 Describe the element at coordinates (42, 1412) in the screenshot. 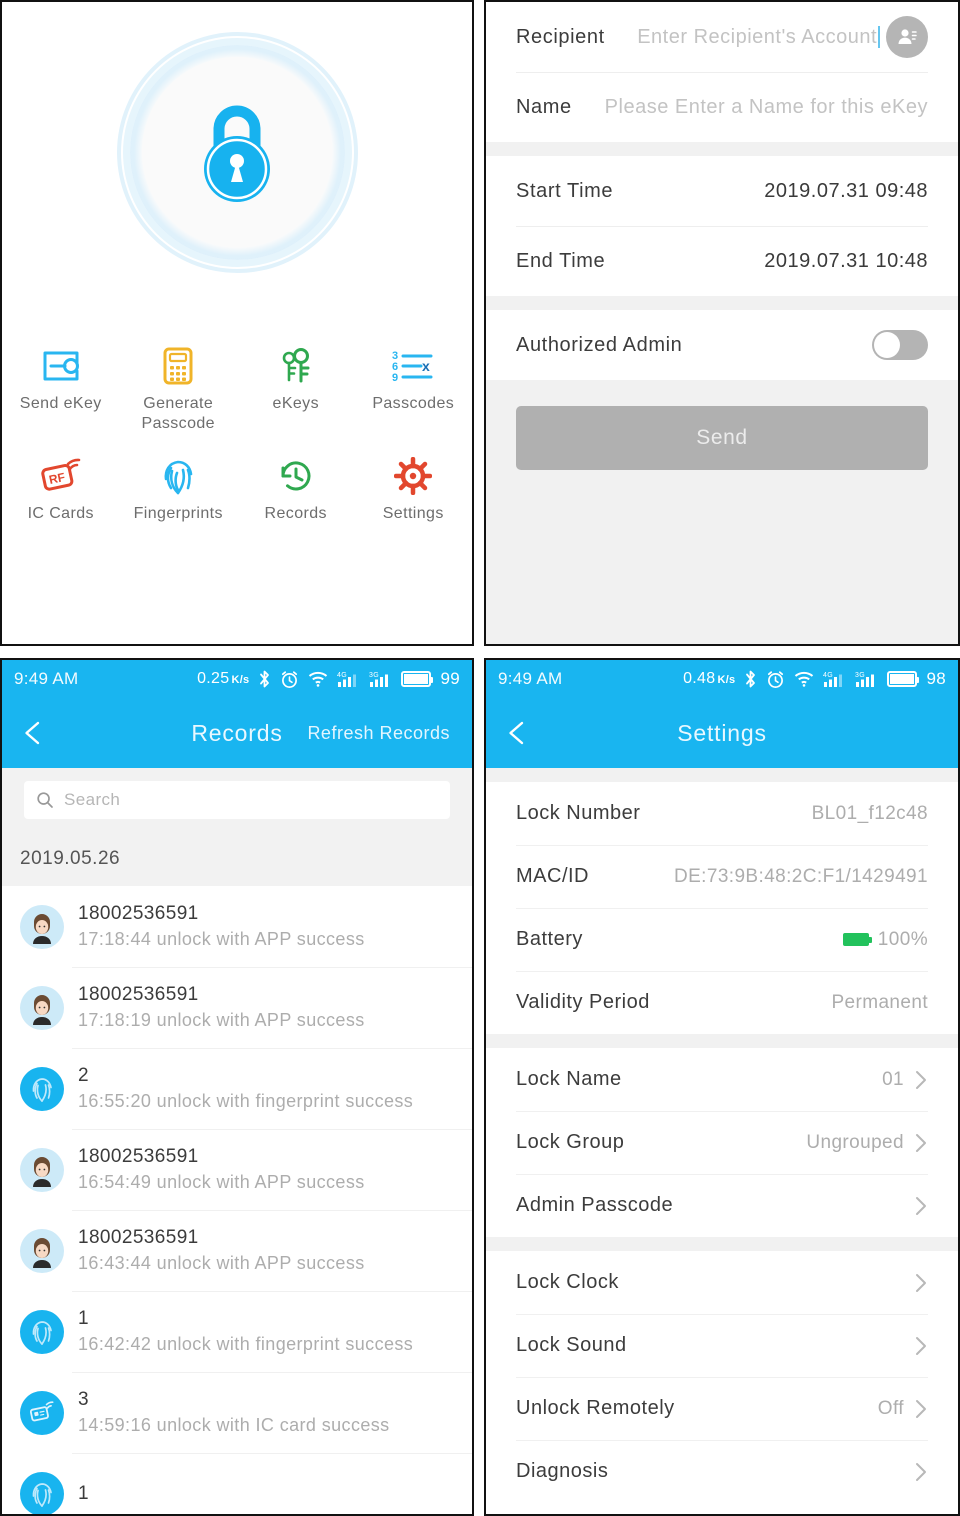

I see `ic-card-avatar-icon` at that location.